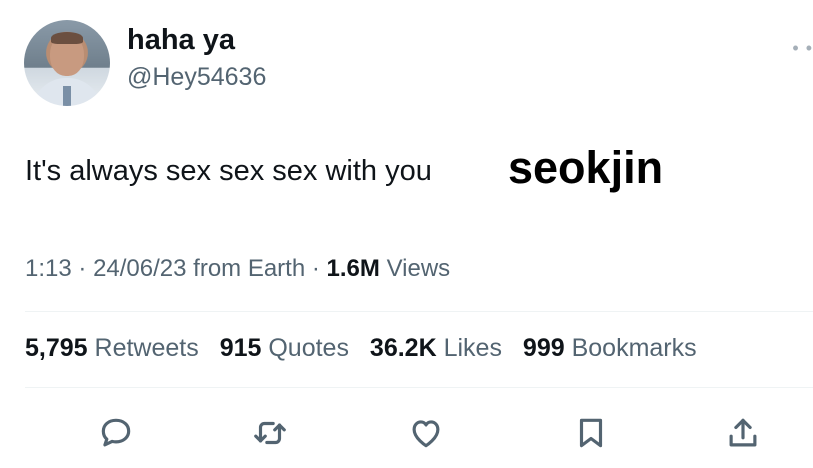 The height and width of the screenshot is (468, 813). I want to click on reply-button, so click(116, 433).